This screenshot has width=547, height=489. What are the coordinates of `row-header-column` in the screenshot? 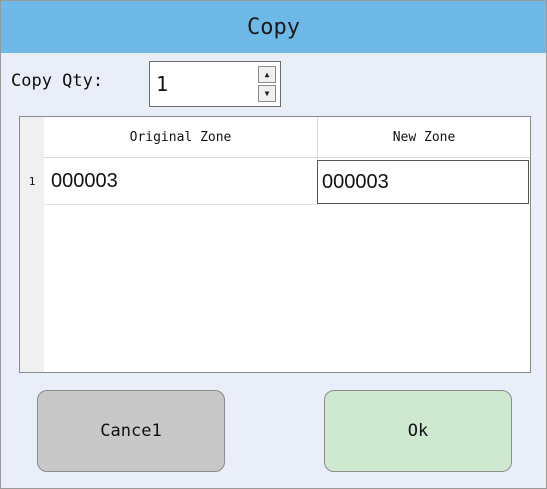 It's located at (32, 244).